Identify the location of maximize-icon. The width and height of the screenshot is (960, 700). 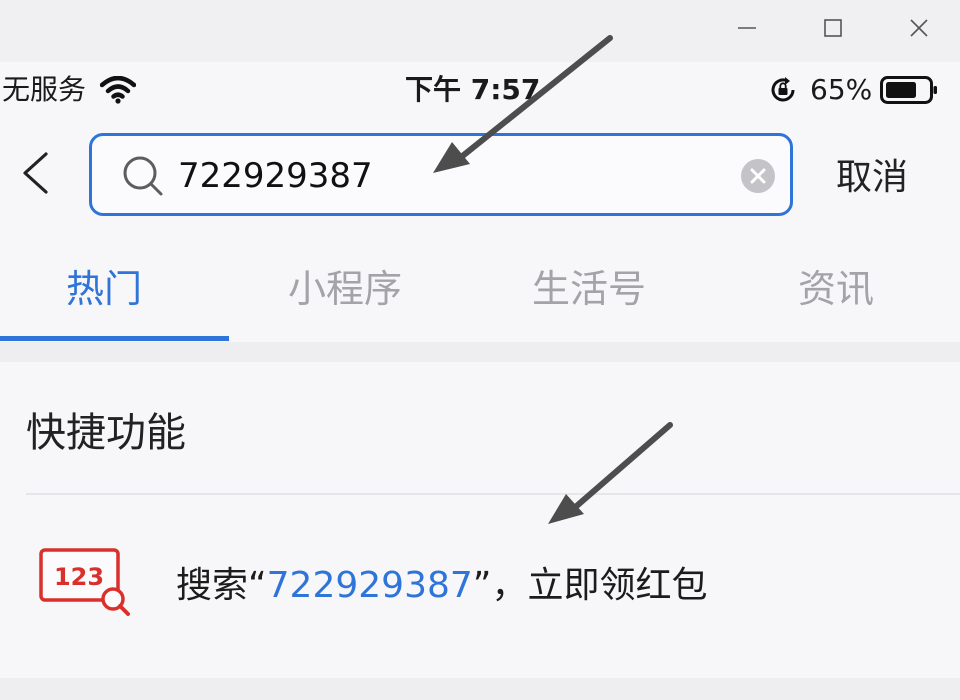
(833, 28).